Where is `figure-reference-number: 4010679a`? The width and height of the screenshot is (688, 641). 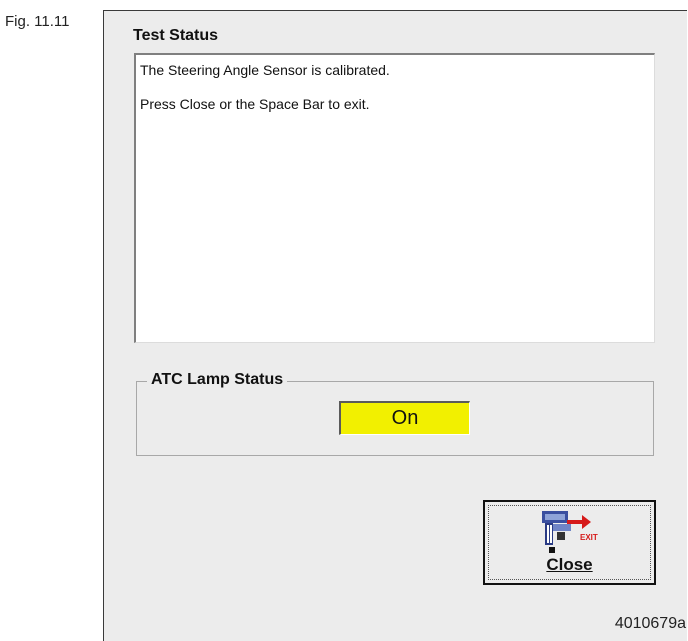 figure-reference-number: 4010679a is located at coordinates (650, 623).